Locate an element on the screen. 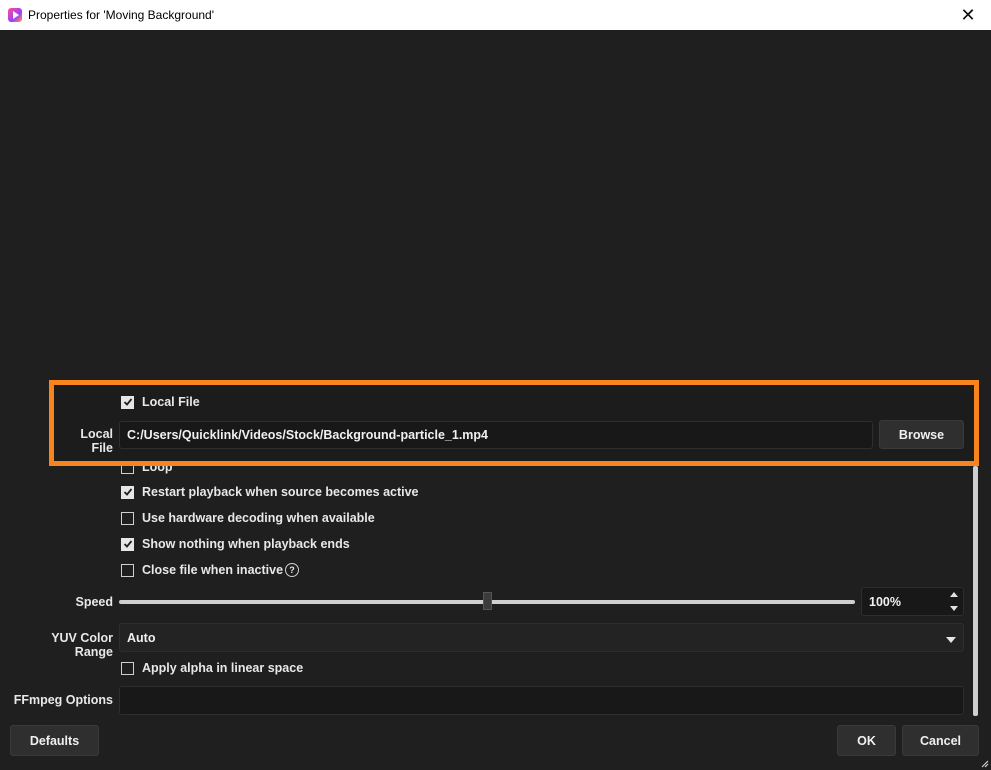 The image size is (991, 770). speed-spinbox: 100% is located at coordinates (912, 601).